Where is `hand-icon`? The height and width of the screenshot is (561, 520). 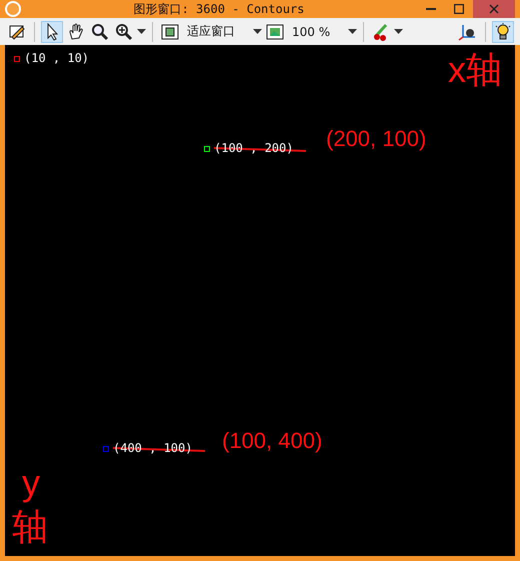 hand-icon is located at coordinates (76, 31).